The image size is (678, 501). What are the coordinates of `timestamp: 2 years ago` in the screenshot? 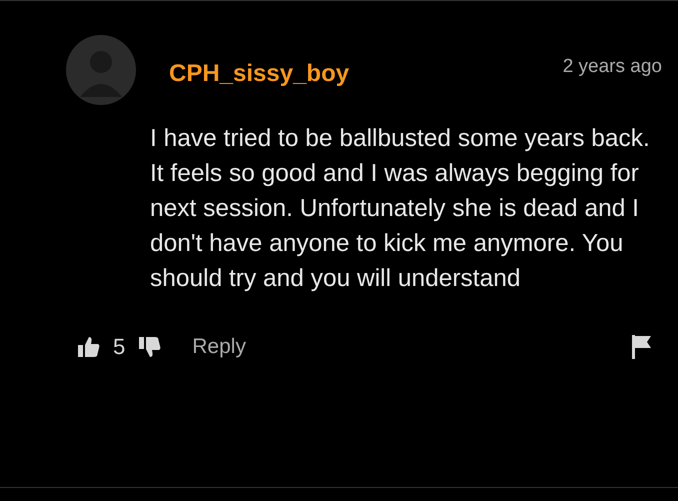 It's located at (612, 67).